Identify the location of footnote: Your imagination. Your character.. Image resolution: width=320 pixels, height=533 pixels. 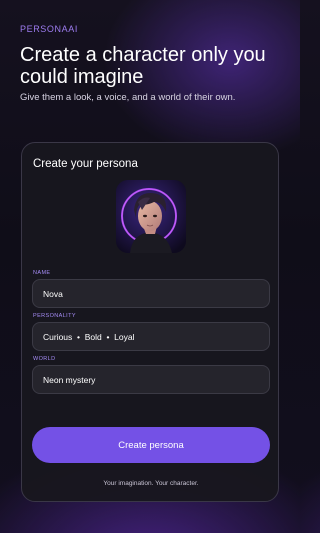
(151, 483).